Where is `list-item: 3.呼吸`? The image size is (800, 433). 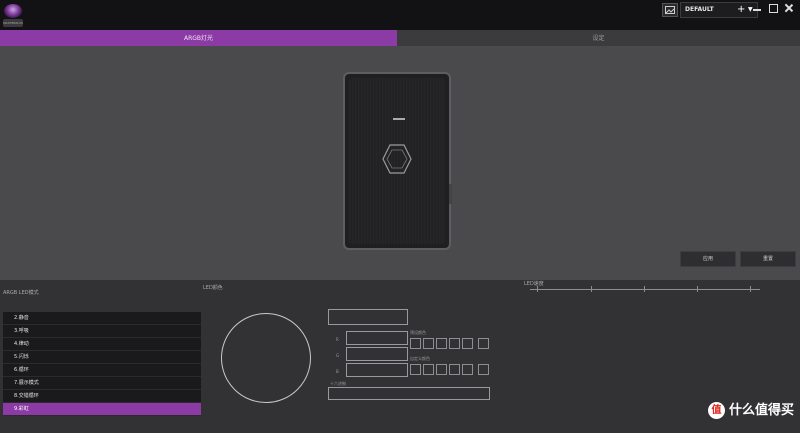 list-item: 3.呼吸 is located at coordinates (102, 331).